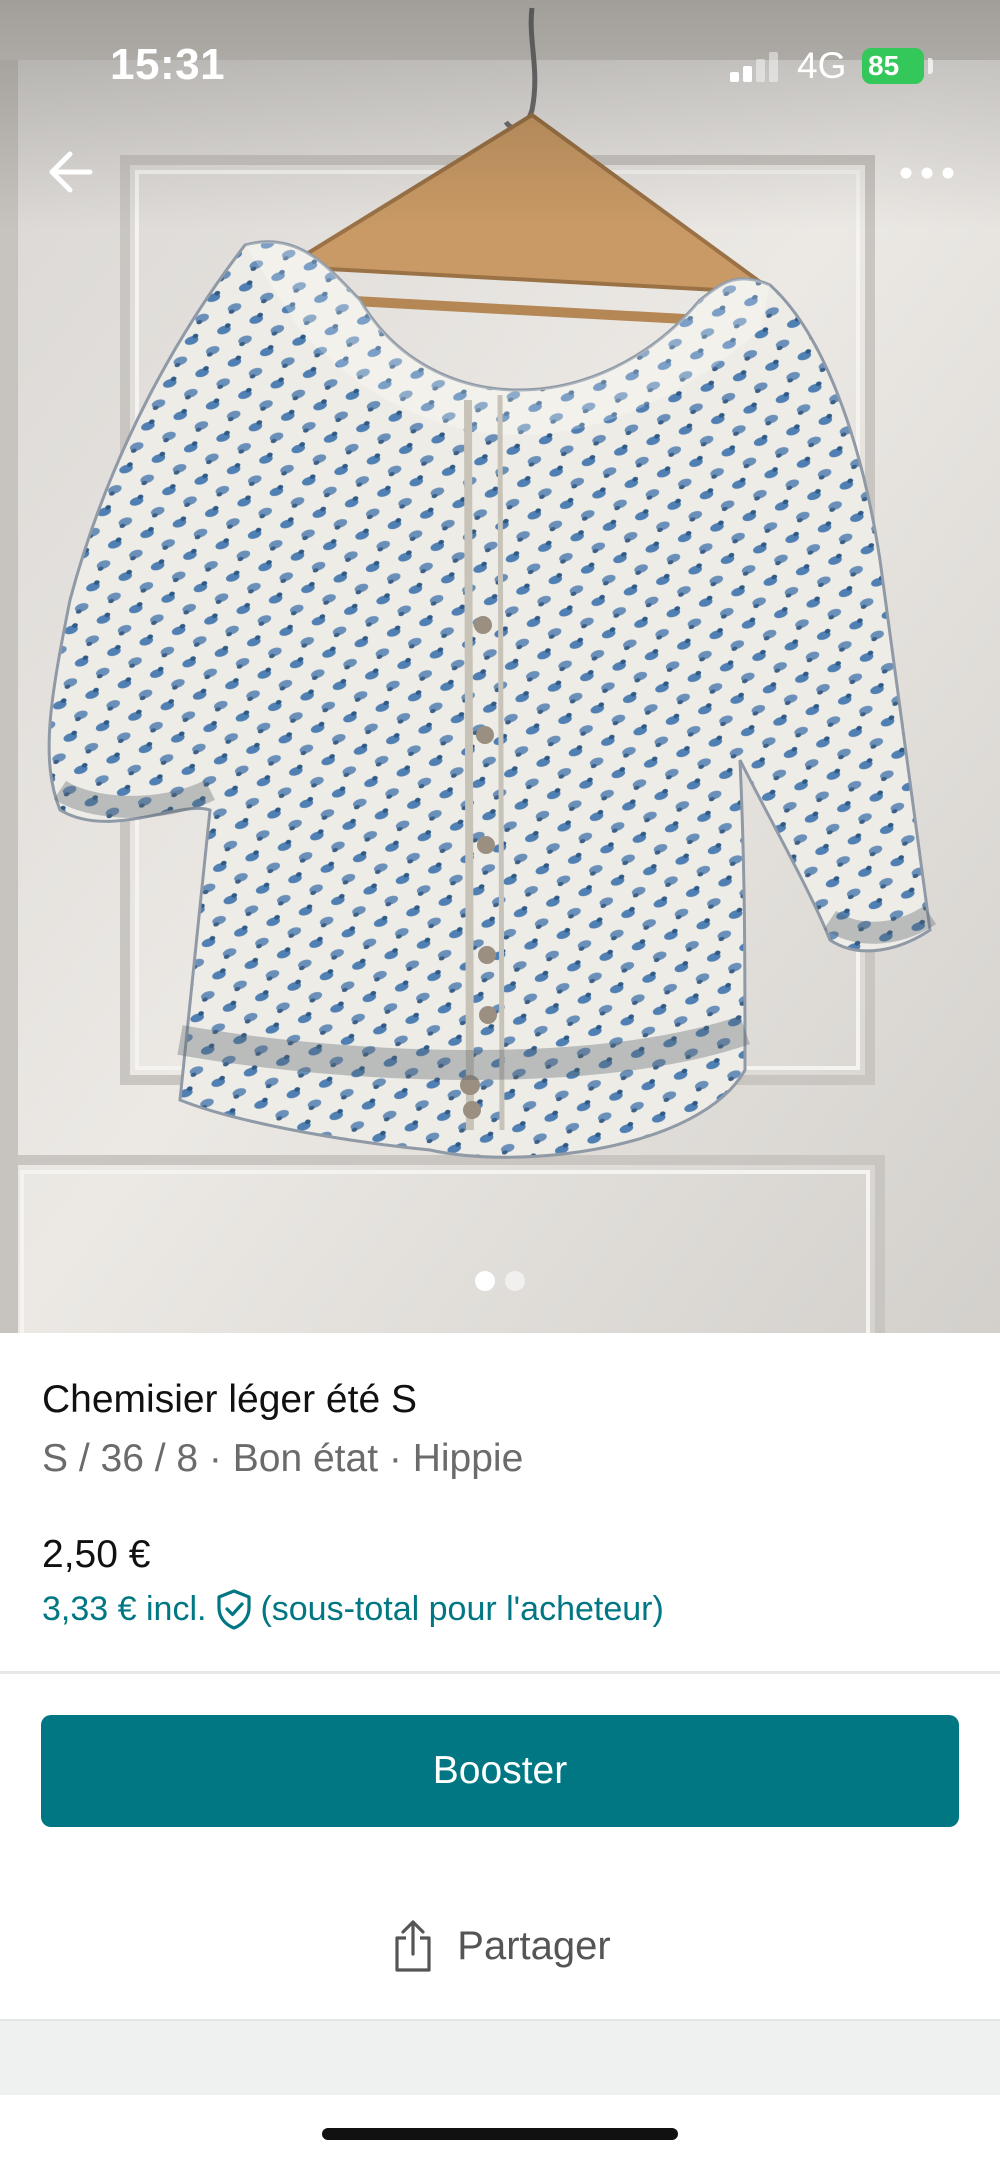 The height and width of the screenshot is (2163, 1000). Describe the element at coordinates (96, 1554) in the screenshot. I see `item-price: 2,50 €` at that location.